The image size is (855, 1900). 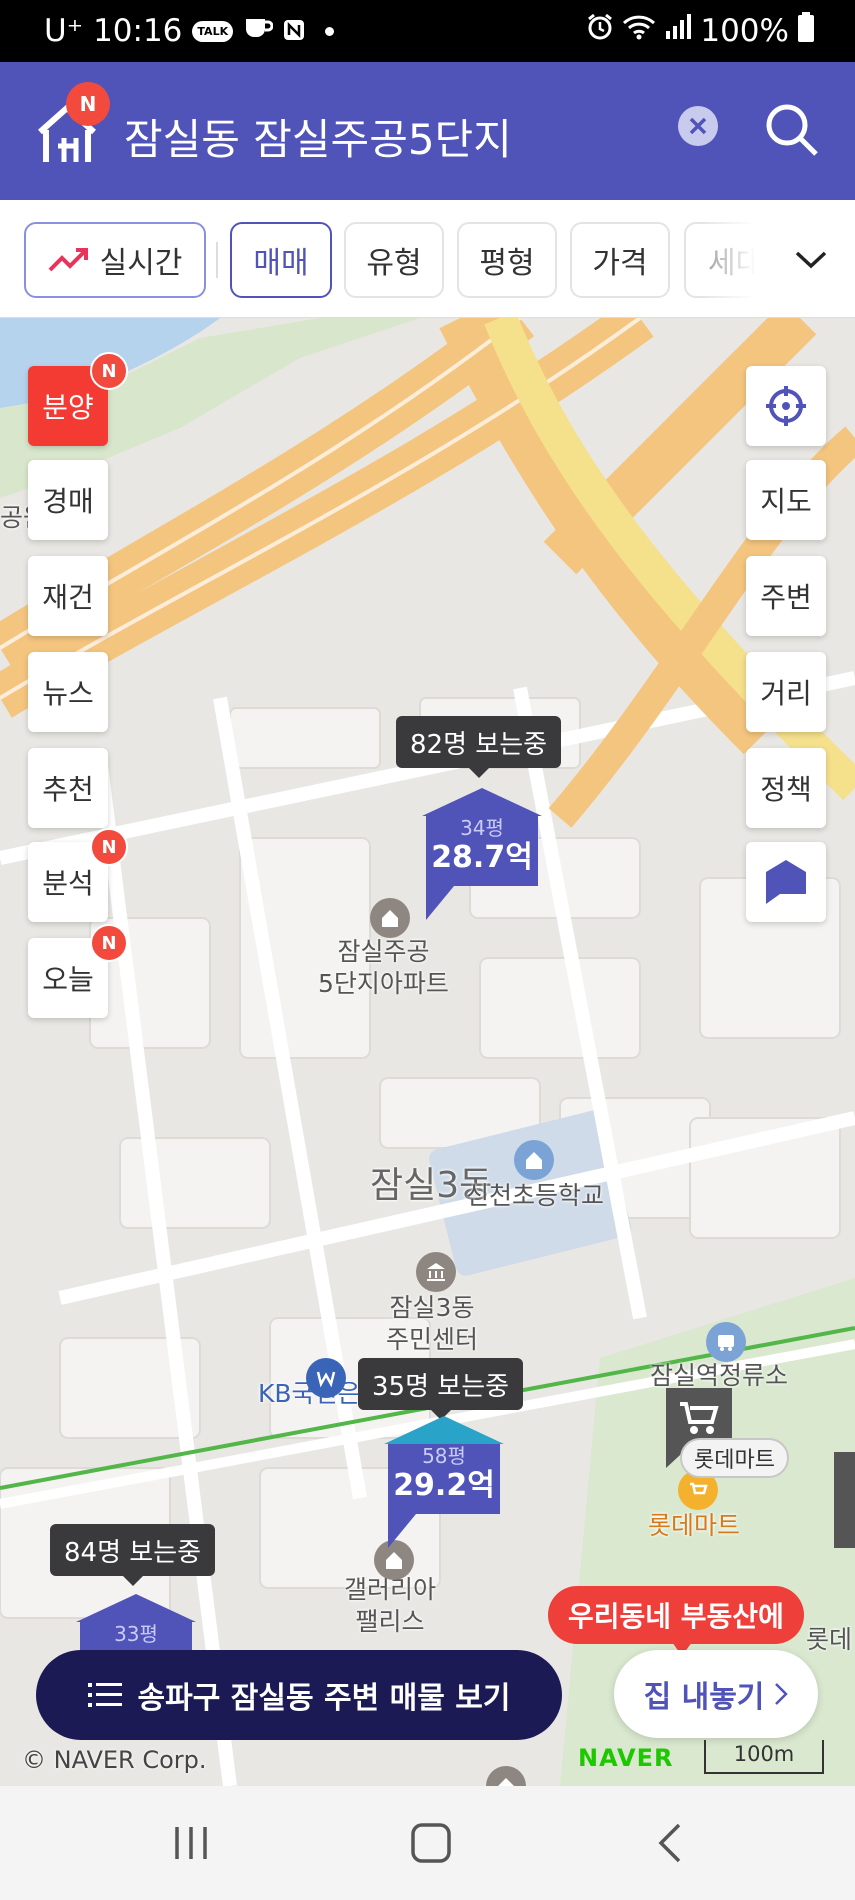 I want to click on today-new-badge: N, so click(x=109, y=943).